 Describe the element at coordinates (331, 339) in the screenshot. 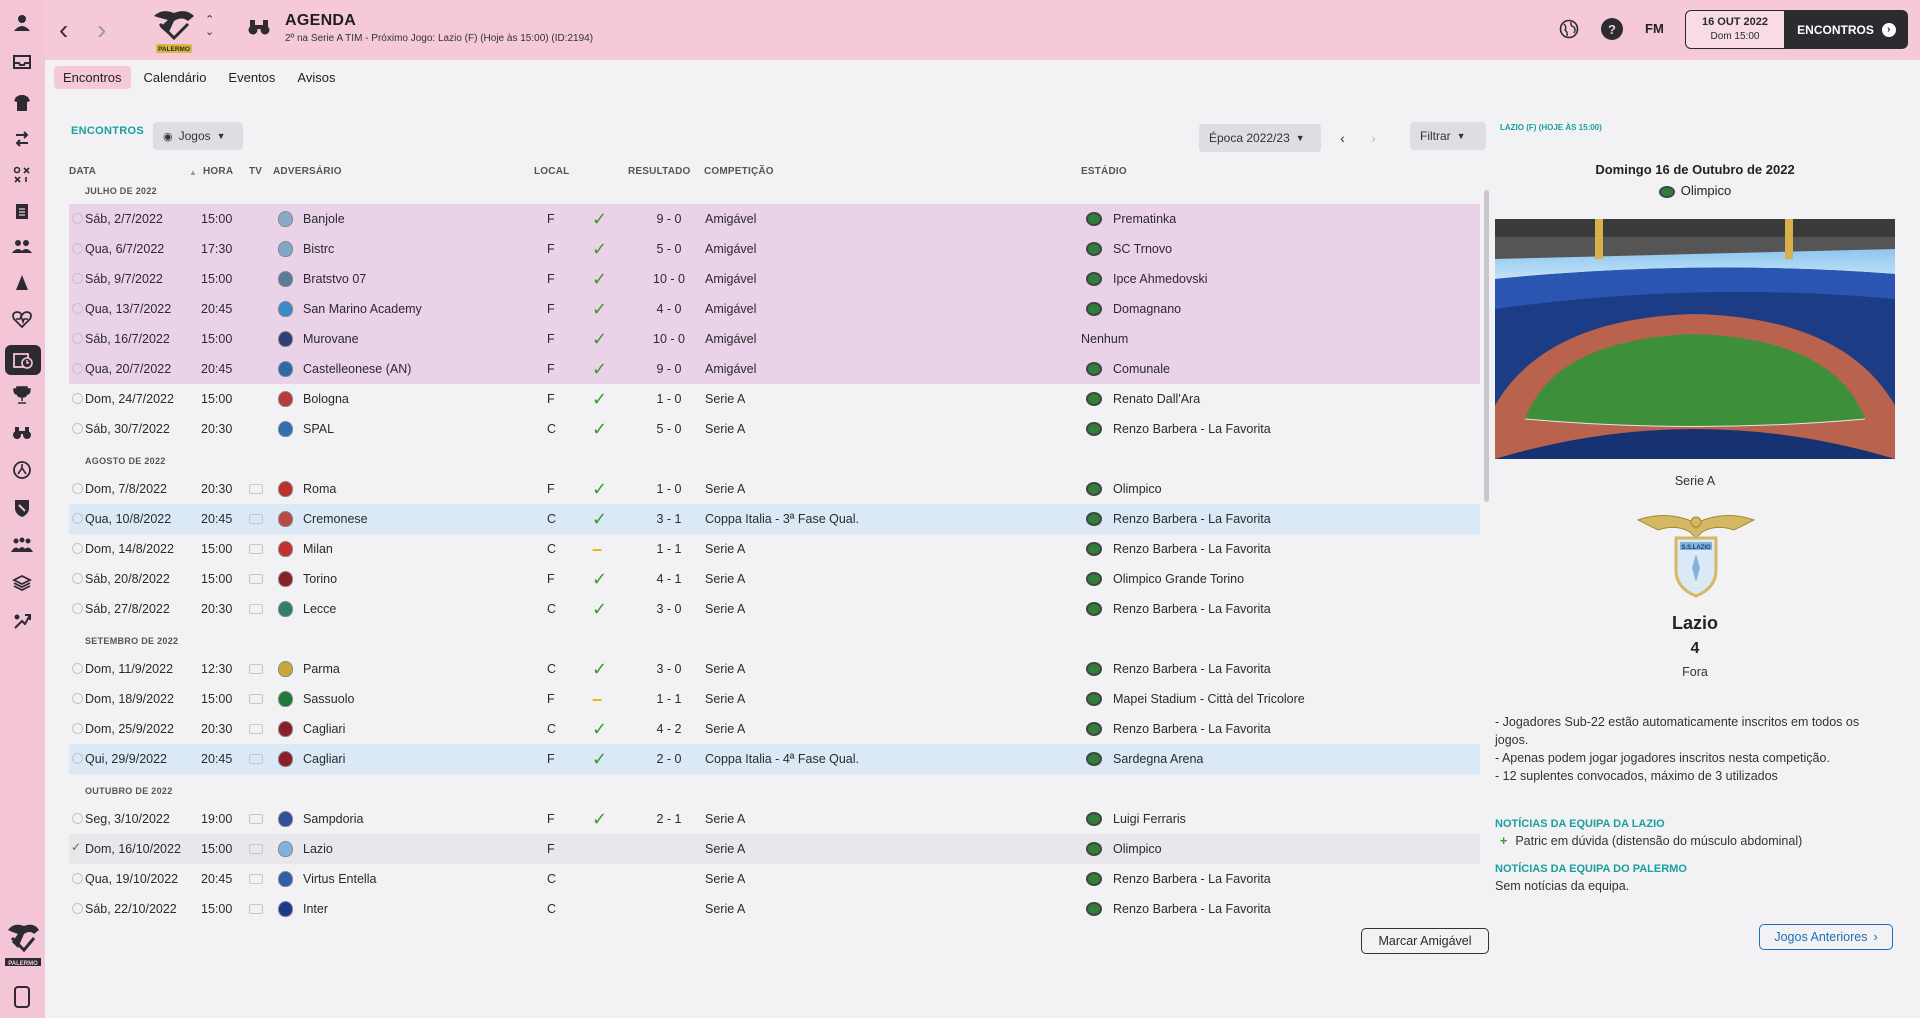

I see `opponent-cell: Murovane` at that location.